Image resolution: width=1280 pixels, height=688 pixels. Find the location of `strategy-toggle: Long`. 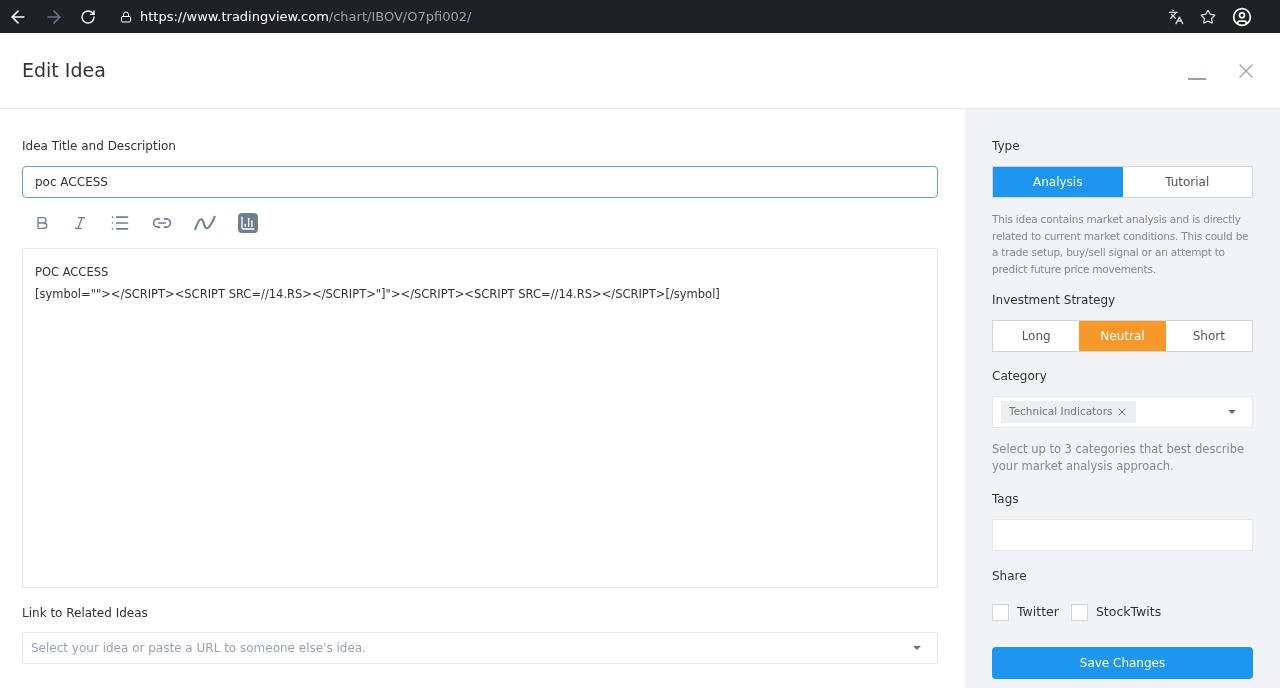

strategy-toggle: Long is located at coordinates (1036, 336).